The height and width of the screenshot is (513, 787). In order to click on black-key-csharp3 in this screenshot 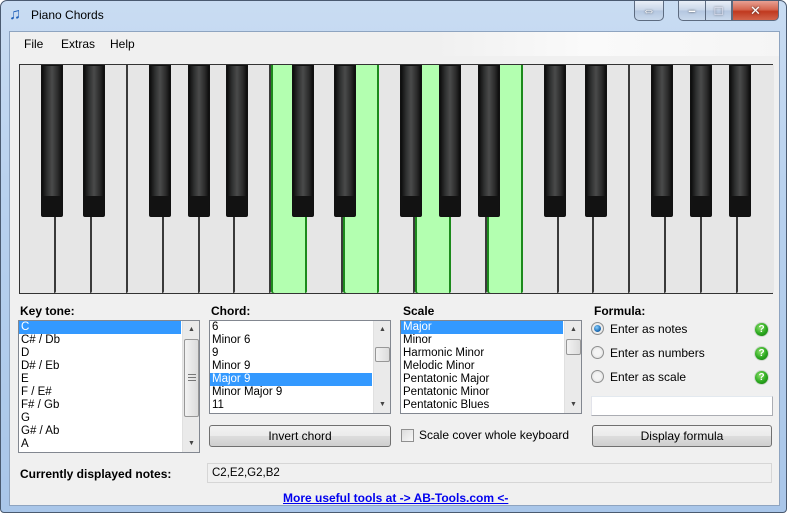, I will do `click(554, 141)`.